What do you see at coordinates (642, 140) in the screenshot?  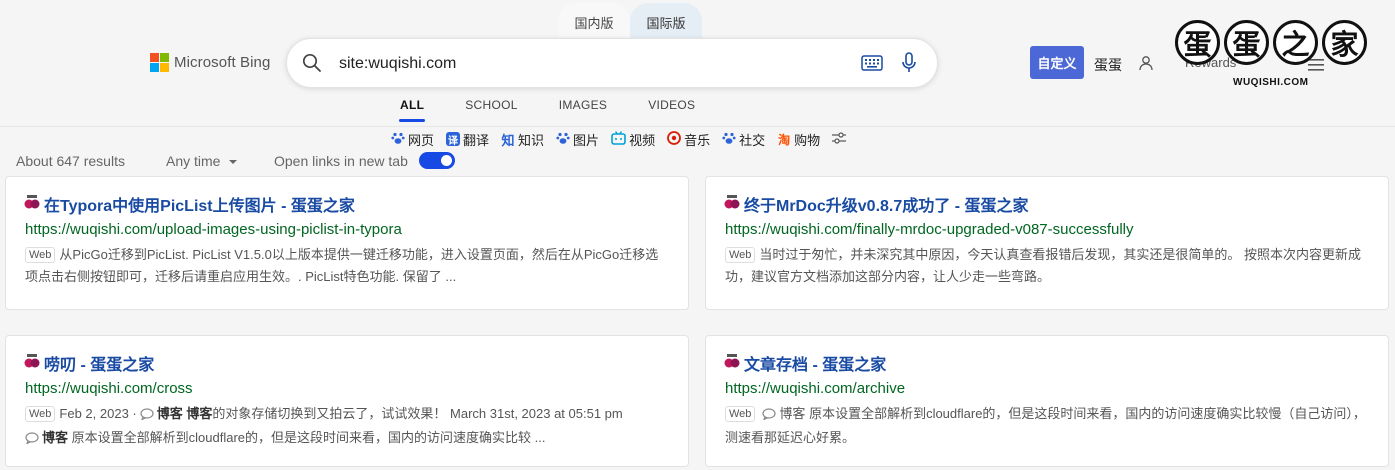 I see `quick-link-label: 视频` at bounding box center [642, 140].